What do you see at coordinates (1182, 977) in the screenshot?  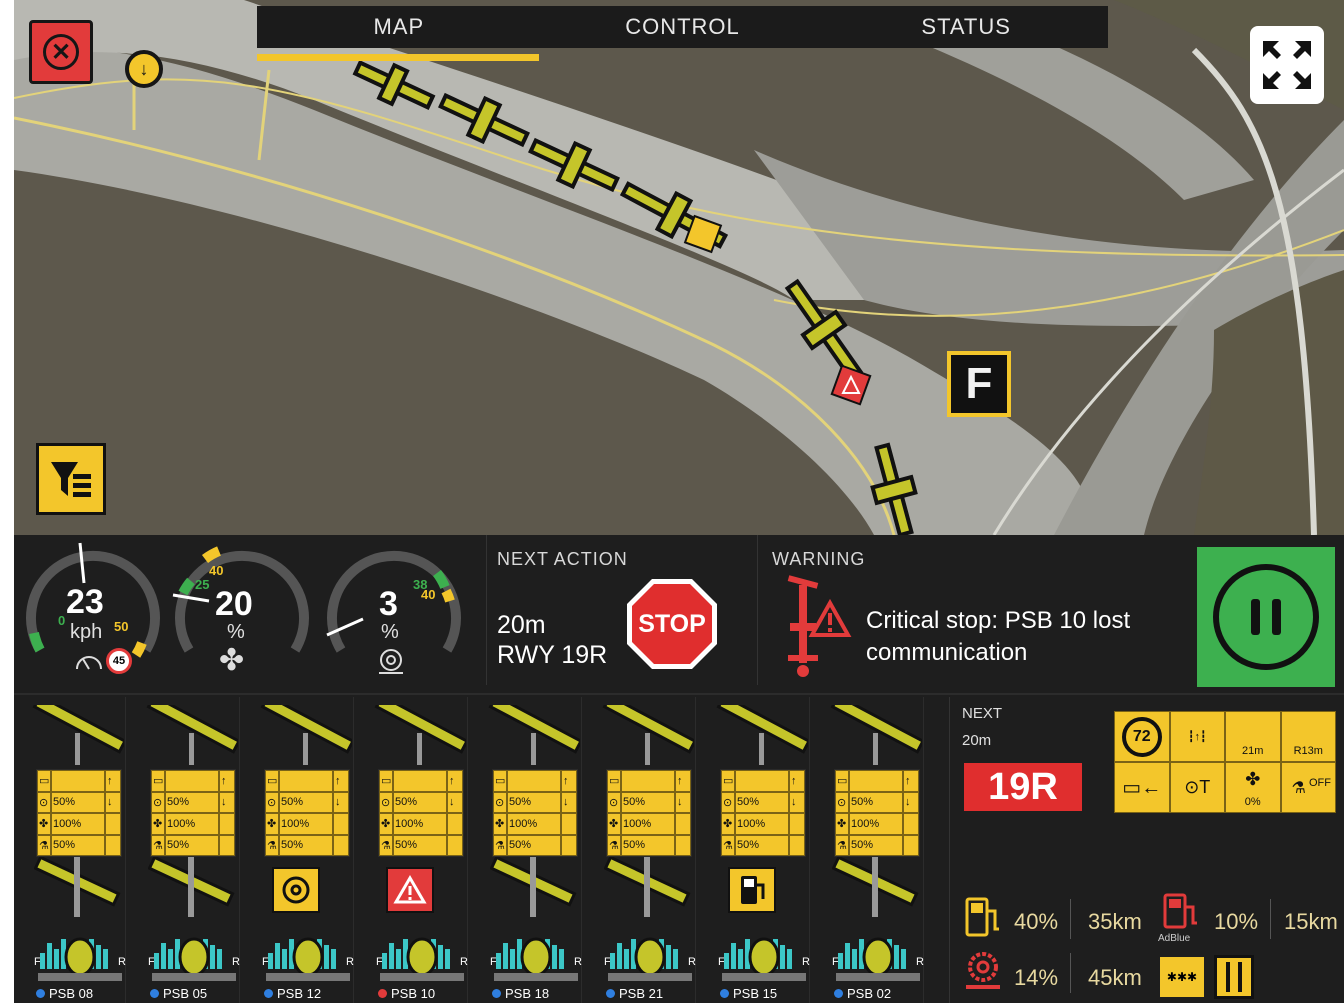 I see `convoy-mode-icon: ✱✱✱` at bounding box center [1182, 977].